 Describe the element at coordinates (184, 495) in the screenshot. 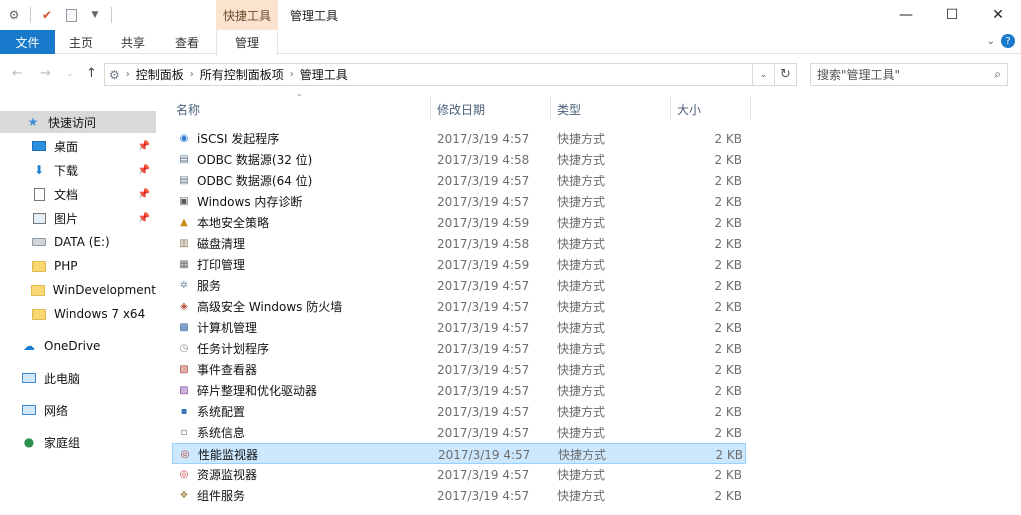

I see `component-services-icon: ❖` at that location.